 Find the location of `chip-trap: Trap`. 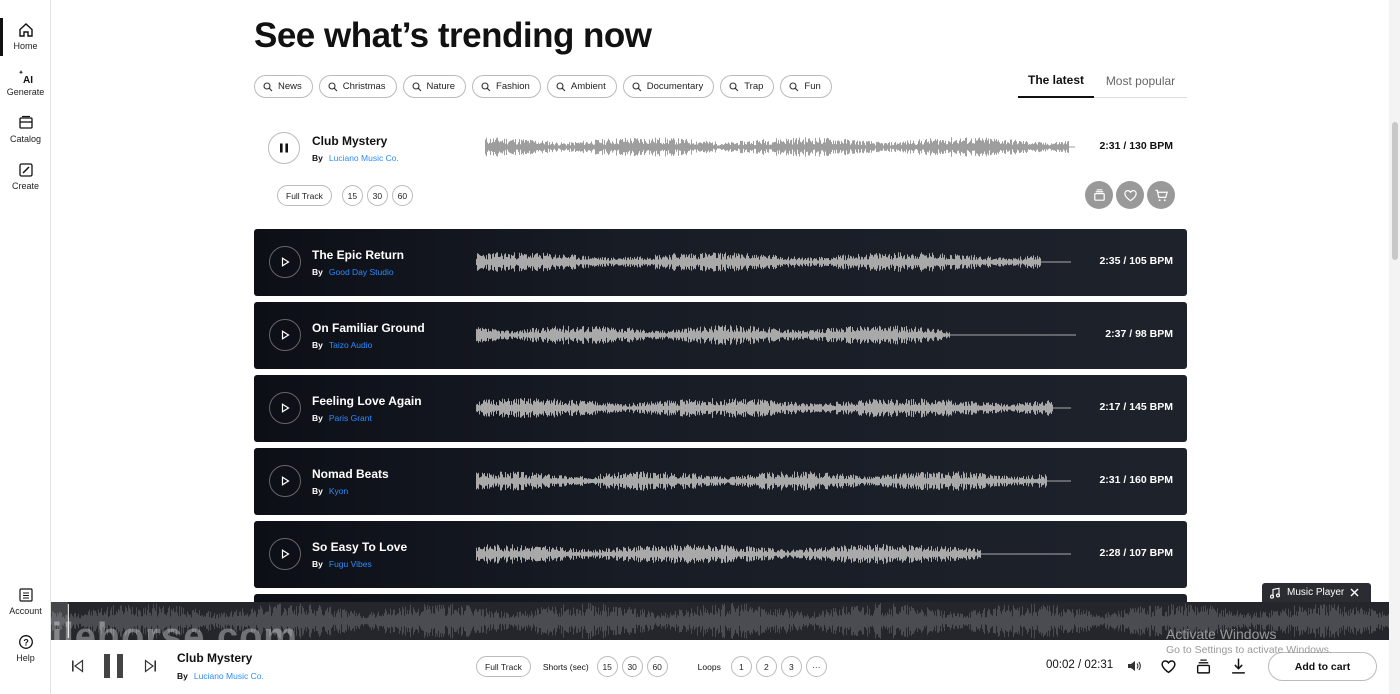

chip-trap: Trap is located at coordinates (747, 86).